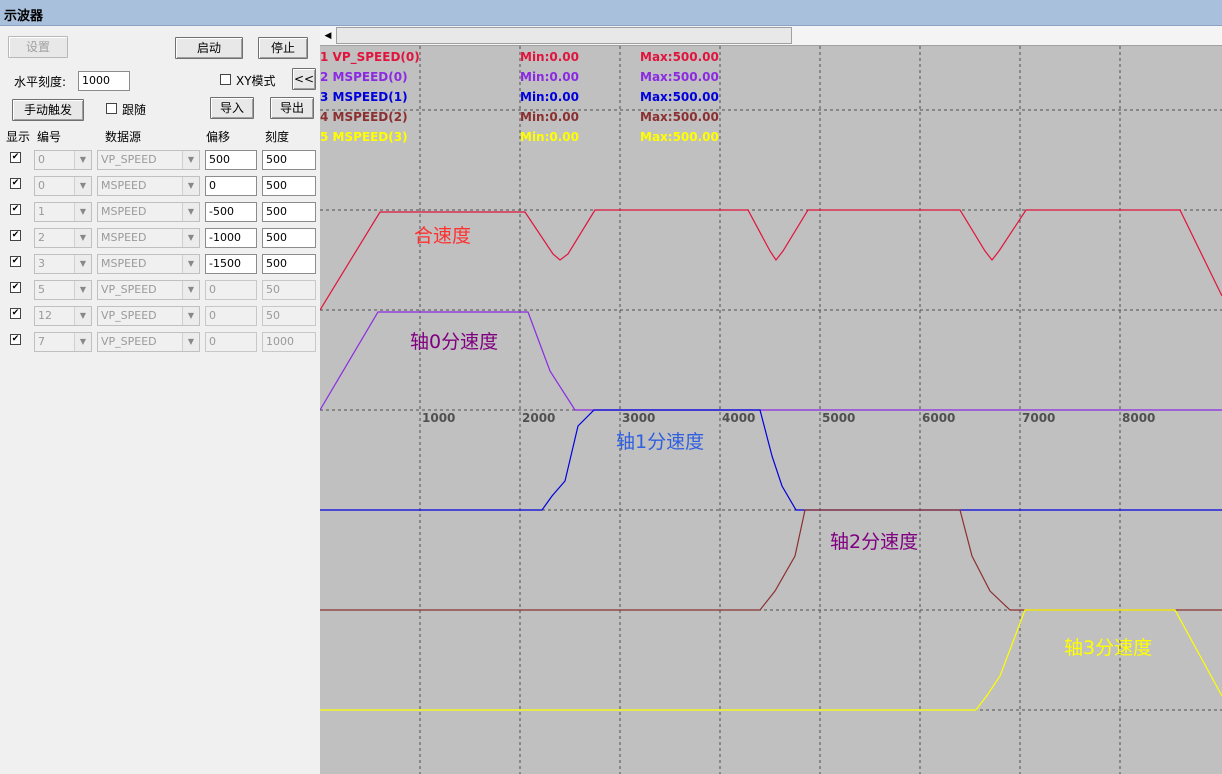  I want to click on x-tick-label: 2000, so click(538, 418).